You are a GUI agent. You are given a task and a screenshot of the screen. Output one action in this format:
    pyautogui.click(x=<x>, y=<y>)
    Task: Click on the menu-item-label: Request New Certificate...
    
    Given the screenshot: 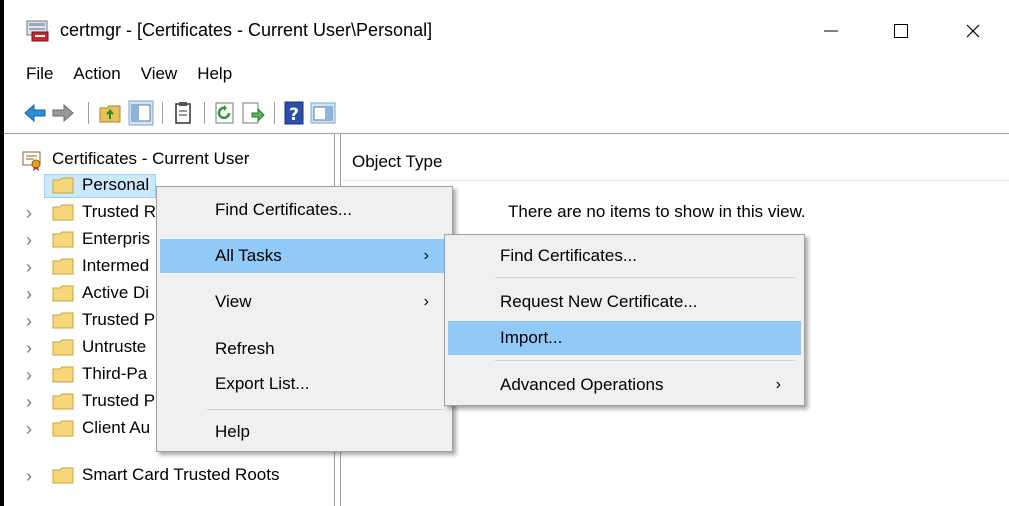 What is the action you would take?
    pyautogui.click(x=599, y=301)
    